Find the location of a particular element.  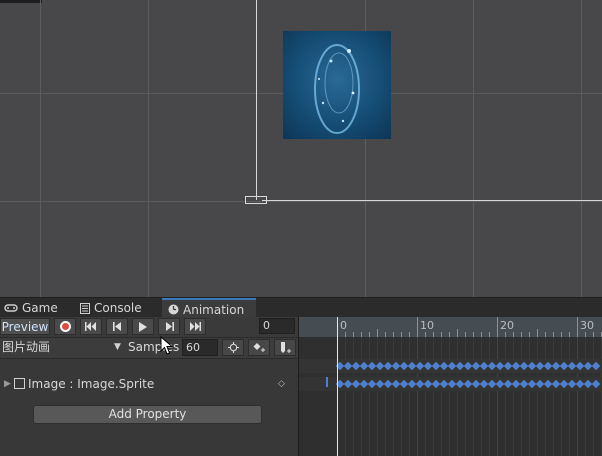

clock-icon is located at coordinates (173, 309).